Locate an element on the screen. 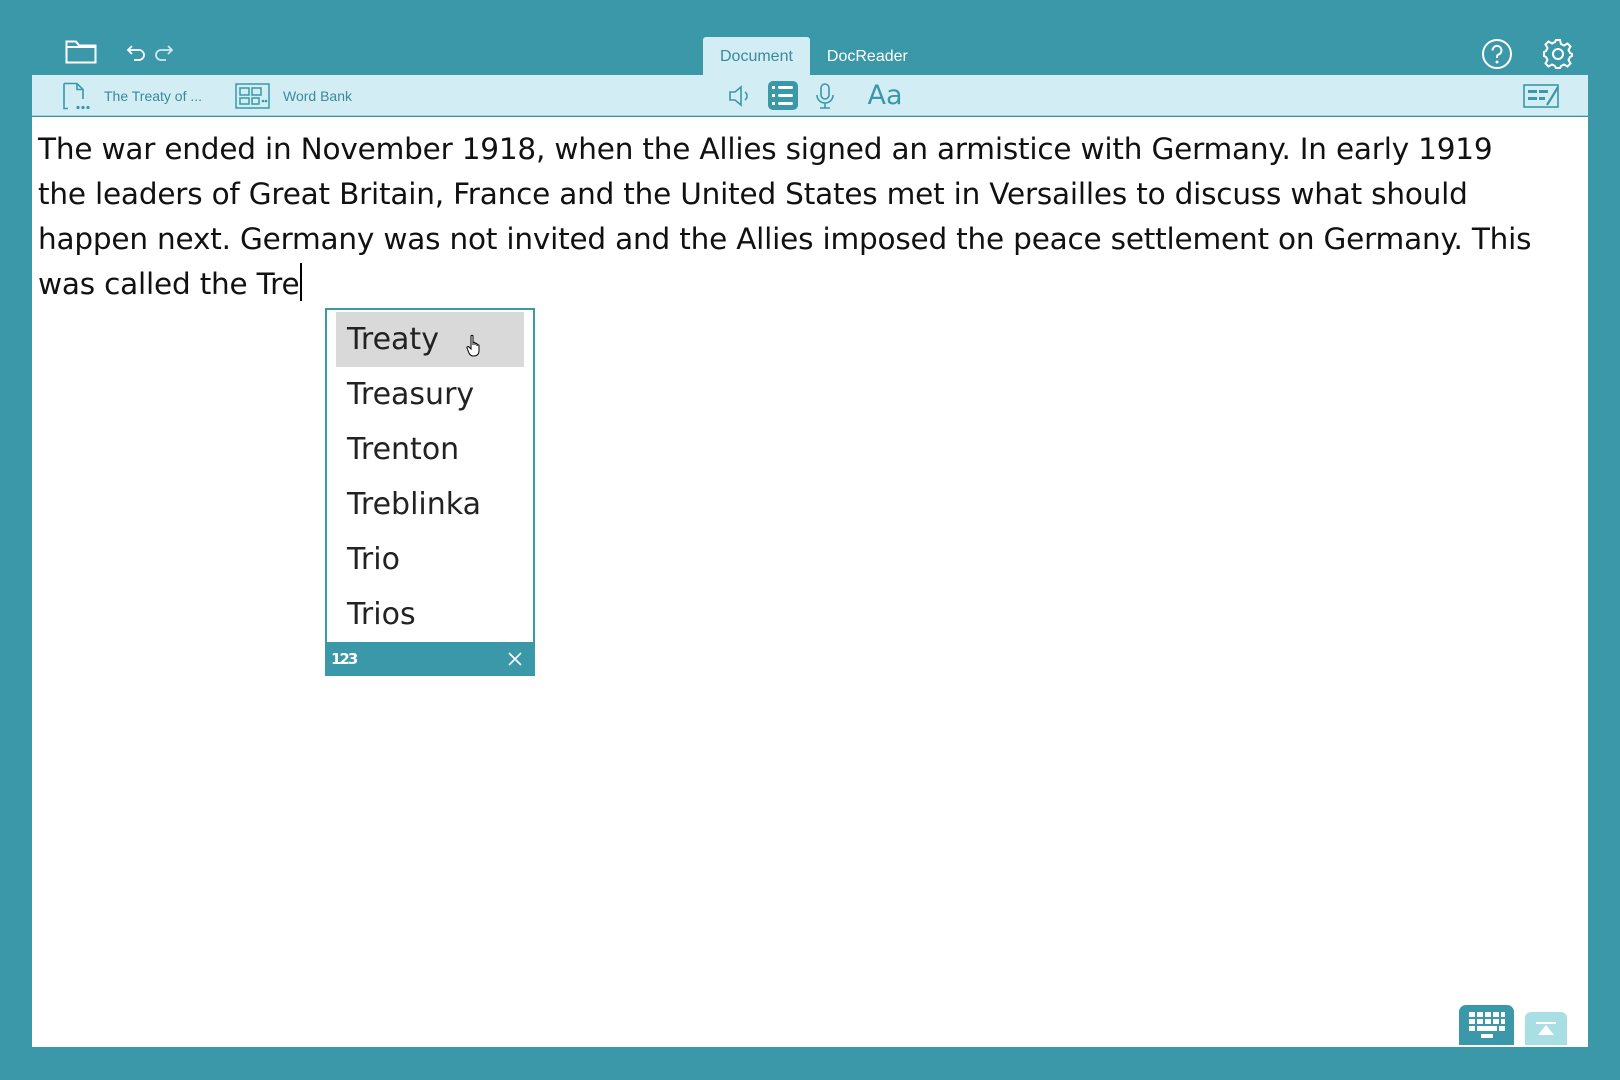 Image resolution: width=1620 pixels, height=1080 pixels. suggestion-item: Treasury is located at coordinates (430, 394).